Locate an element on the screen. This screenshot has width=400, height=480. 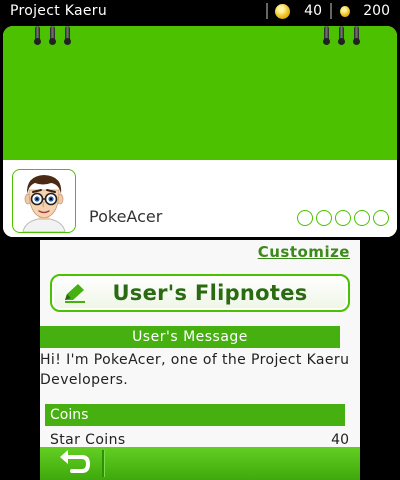
users-flipnotes-button: User's Flipnotes is located at coordinates (200, 293).